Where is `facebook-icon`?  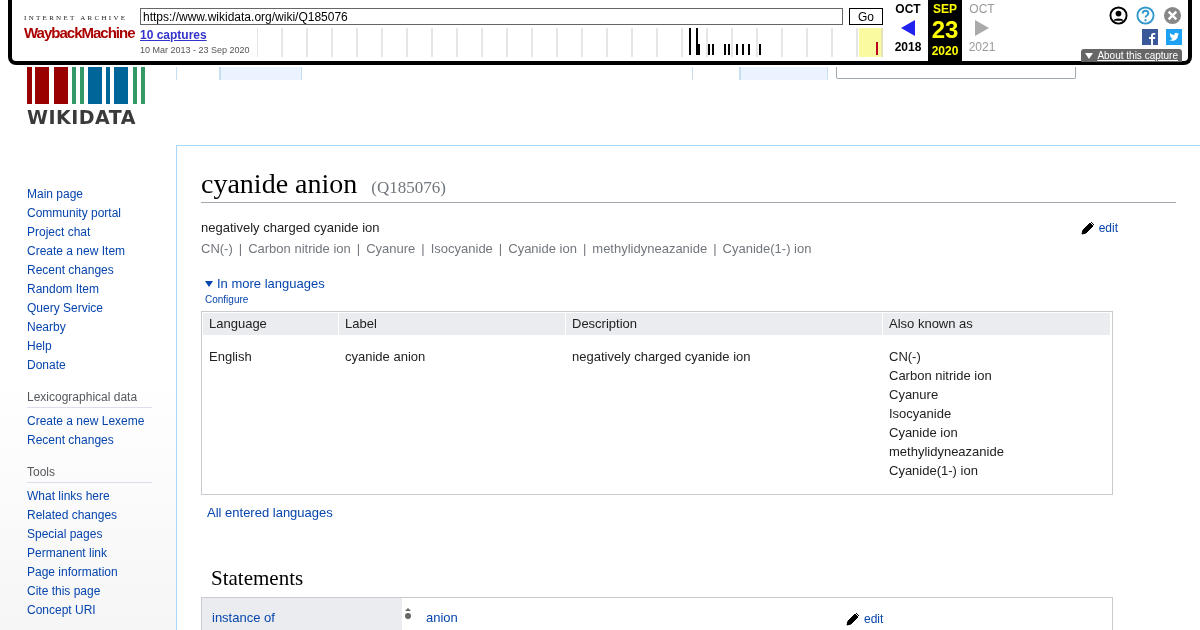 facebook-icon is located at coordinates (1150, 37).